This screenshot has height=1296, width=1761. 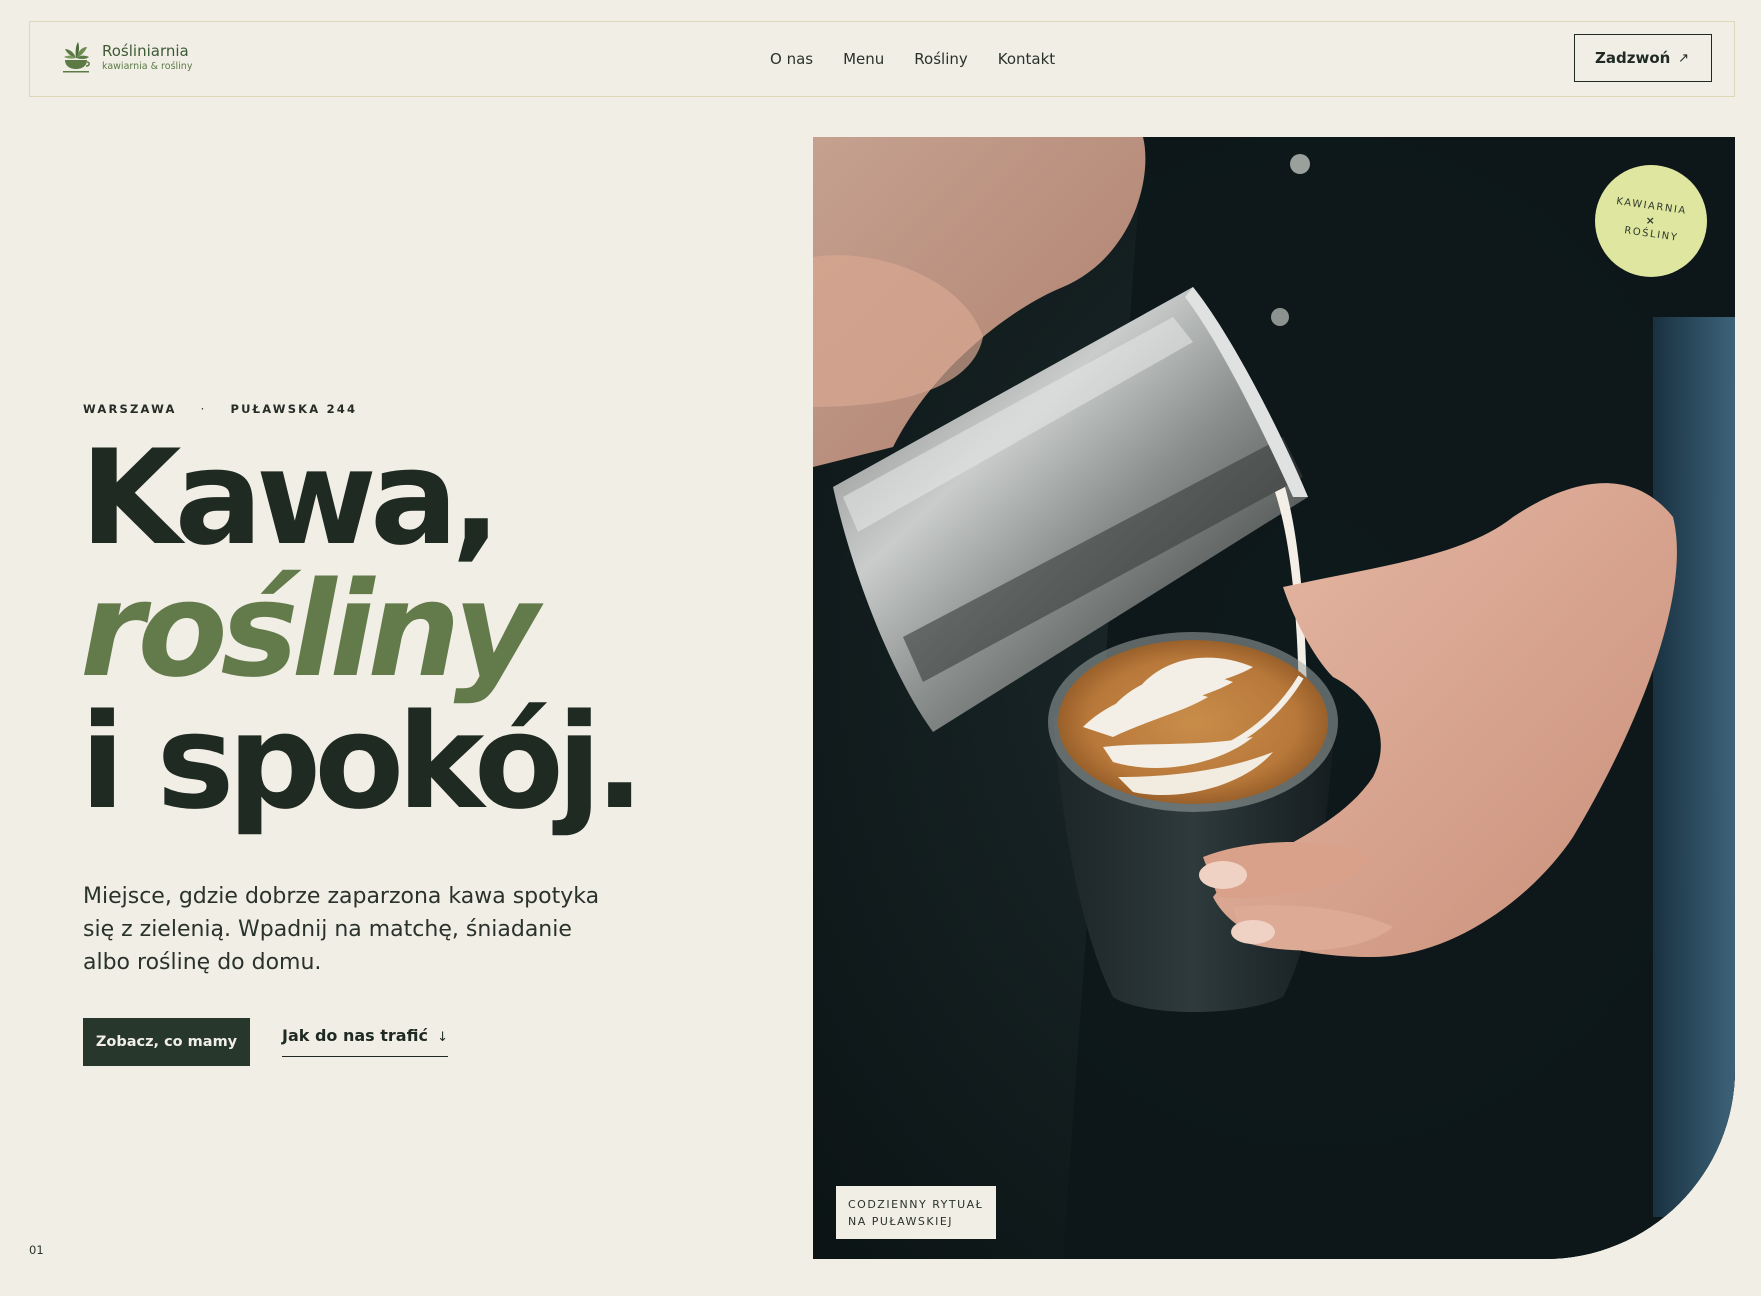 What do you see at coordinates (901, 1221) in the screenshot?
I see `caption-line-2: NA PUŁAWSKIEJ` at bounding box center [901, 1221].